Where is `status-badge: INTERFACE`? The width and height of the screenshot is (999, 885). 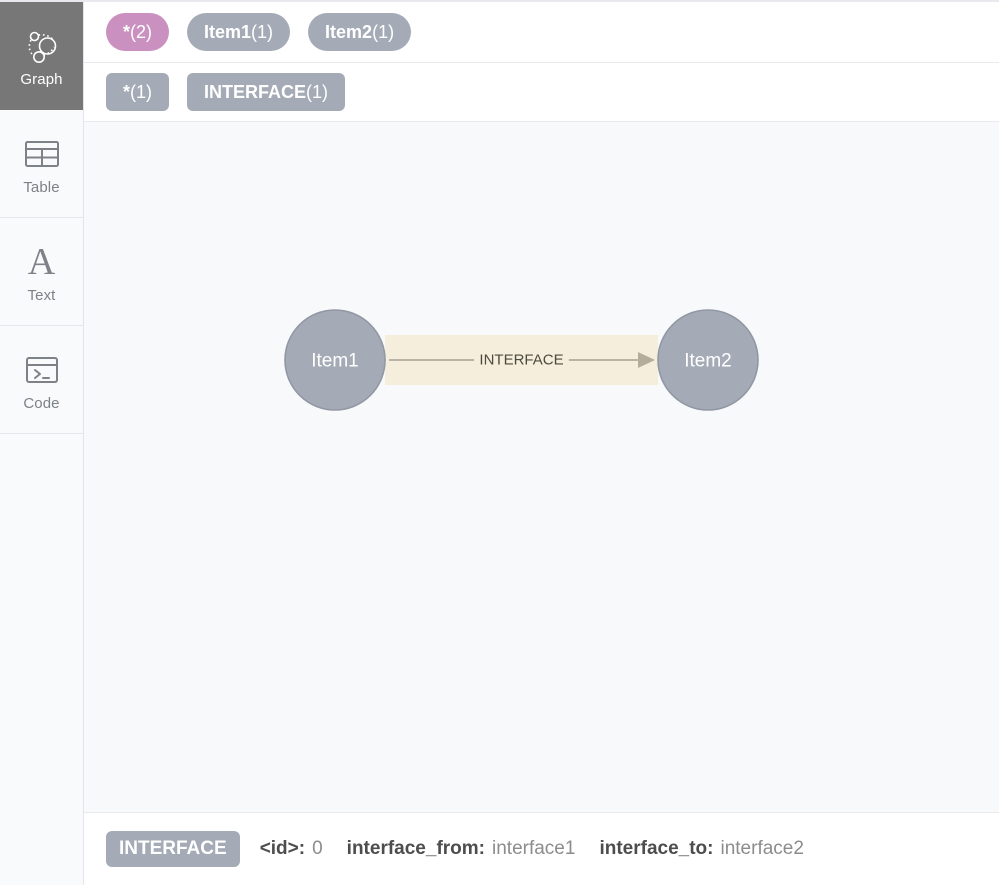
status-badge: INTERFACE is located at coordinates (173, 849).